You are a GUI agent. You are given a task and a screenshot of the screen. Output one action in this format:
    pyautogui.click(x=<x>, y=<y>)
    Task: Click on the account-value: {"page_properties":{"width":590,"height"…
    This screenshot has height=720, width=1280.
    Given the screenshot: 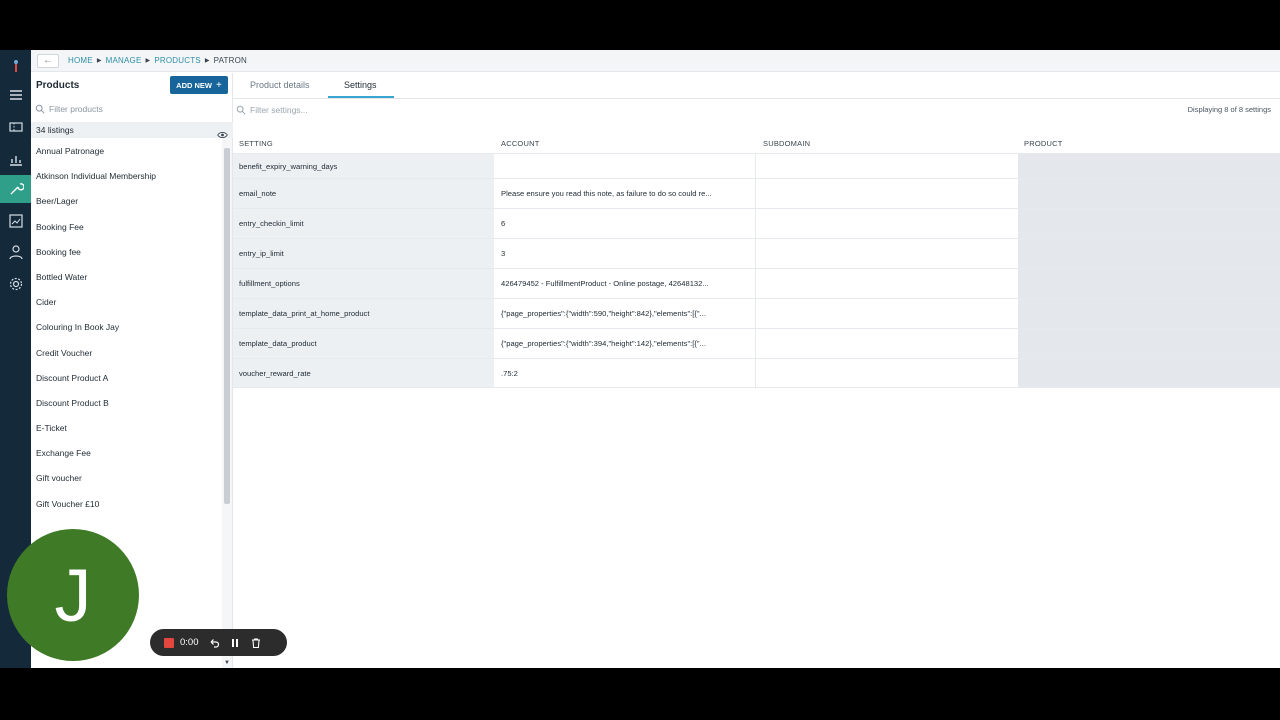 What is the action you would take?
    pyautogui.click(x=625, y=313)
    